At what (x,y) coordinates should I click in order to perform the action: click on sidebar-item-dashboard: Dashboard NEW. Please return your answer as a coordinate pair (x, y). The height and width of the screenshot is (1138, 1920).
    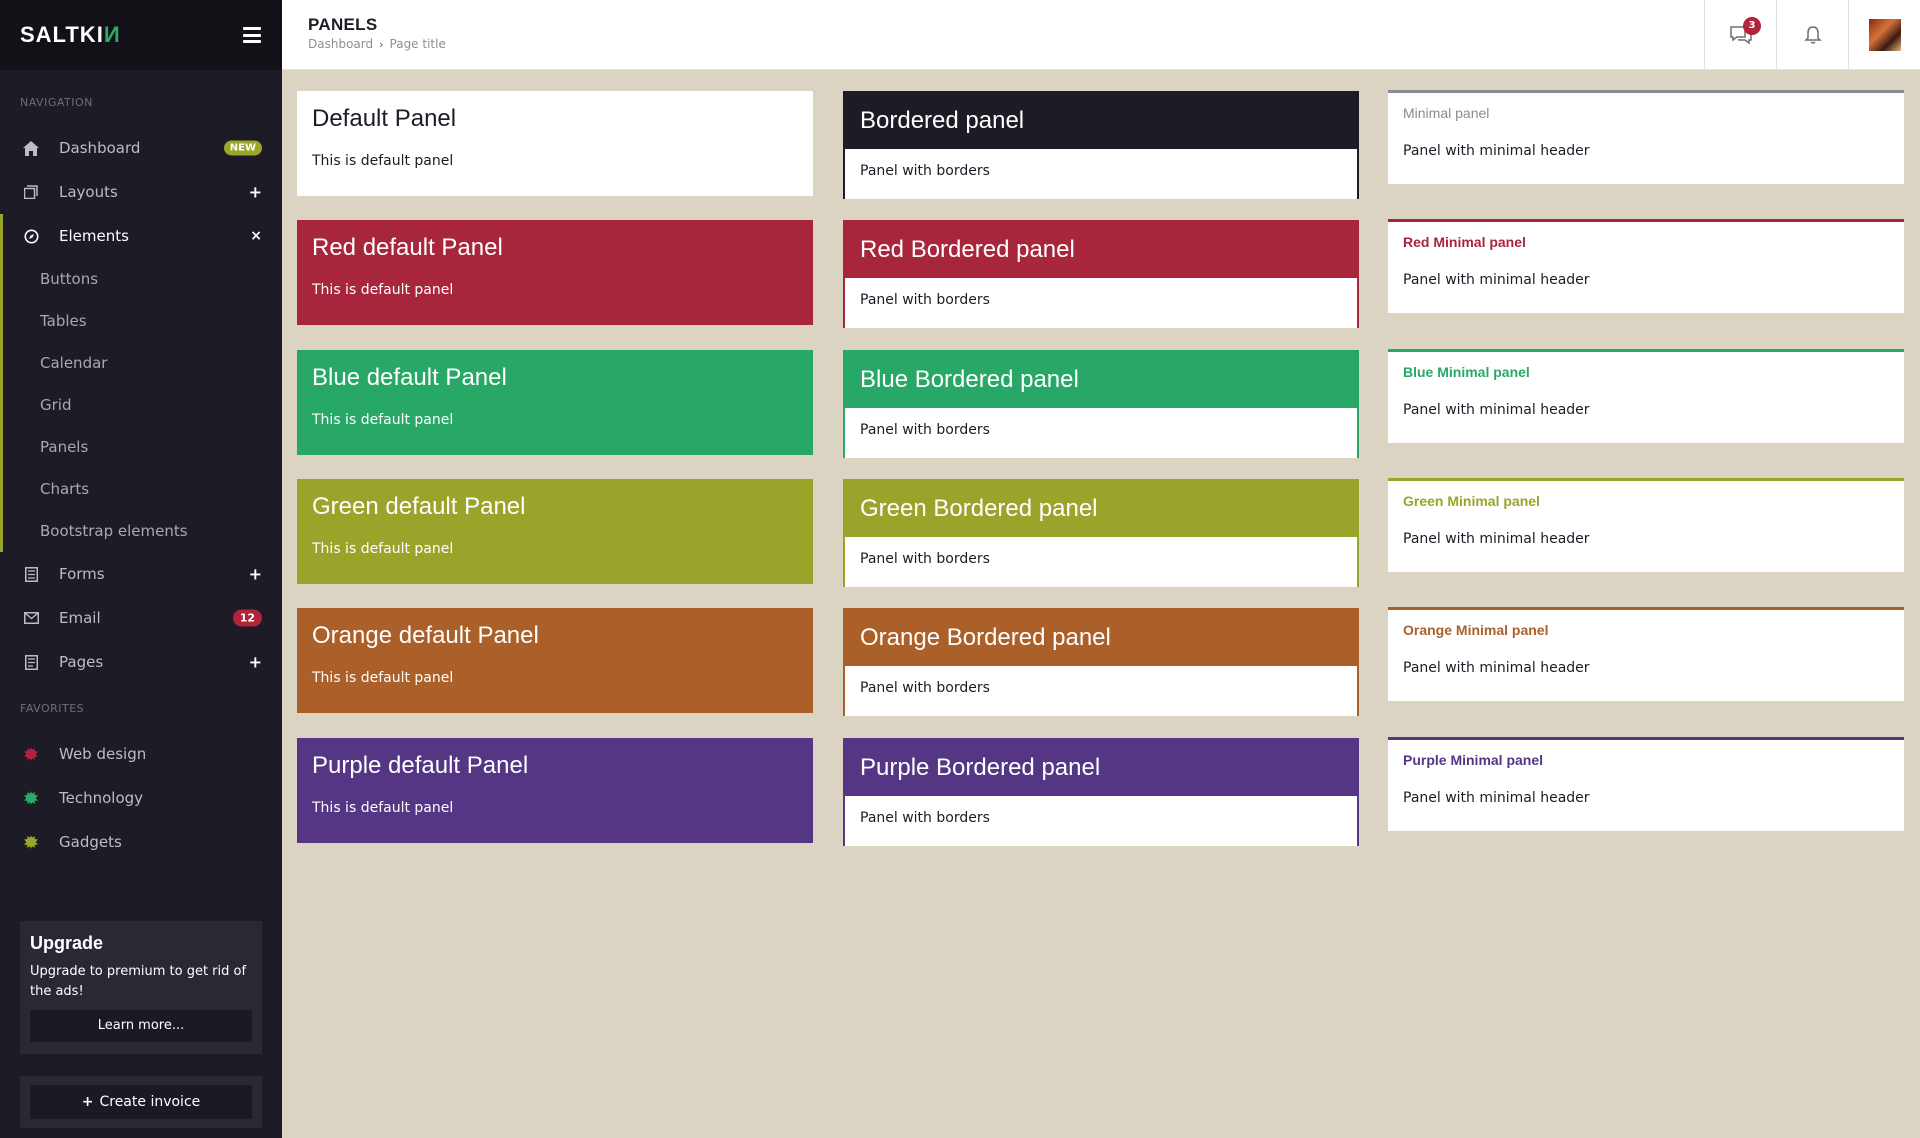
    Looking at the image, I should click on (141, 148).